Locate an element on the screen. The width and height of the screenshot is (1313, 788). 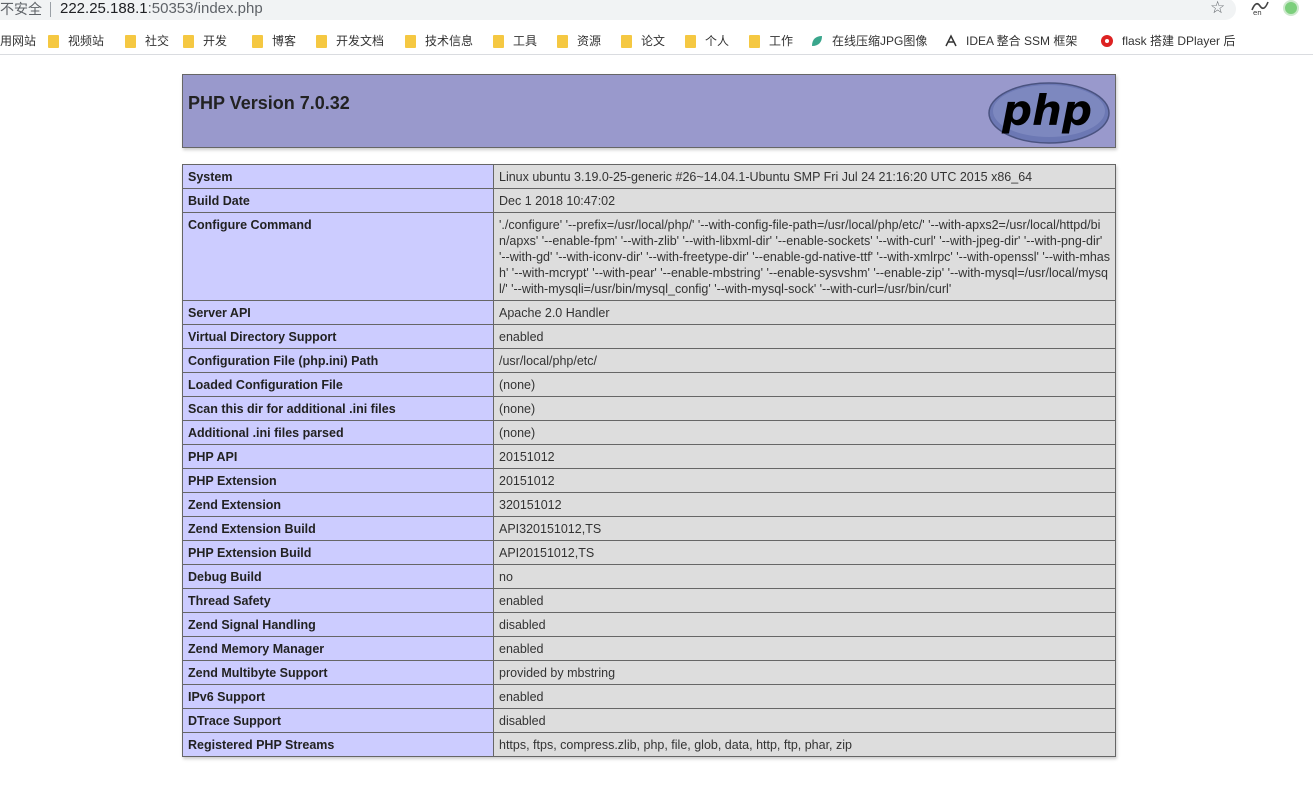
address-bar: 不安全 222.25.188.1:50353/index.php ☆ en is located at coordinates (656, 10).